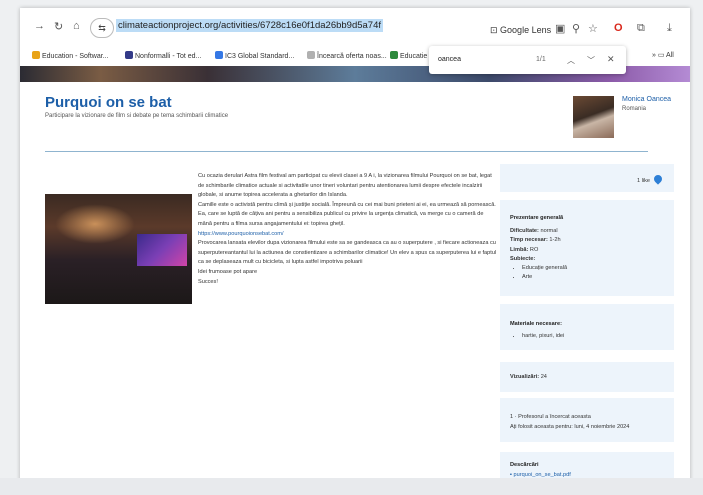 This screenshot has height=495, width=703. I want to click on materials-card: Materiale necesare: hartie, pixuri, idei, so click(587, 327).